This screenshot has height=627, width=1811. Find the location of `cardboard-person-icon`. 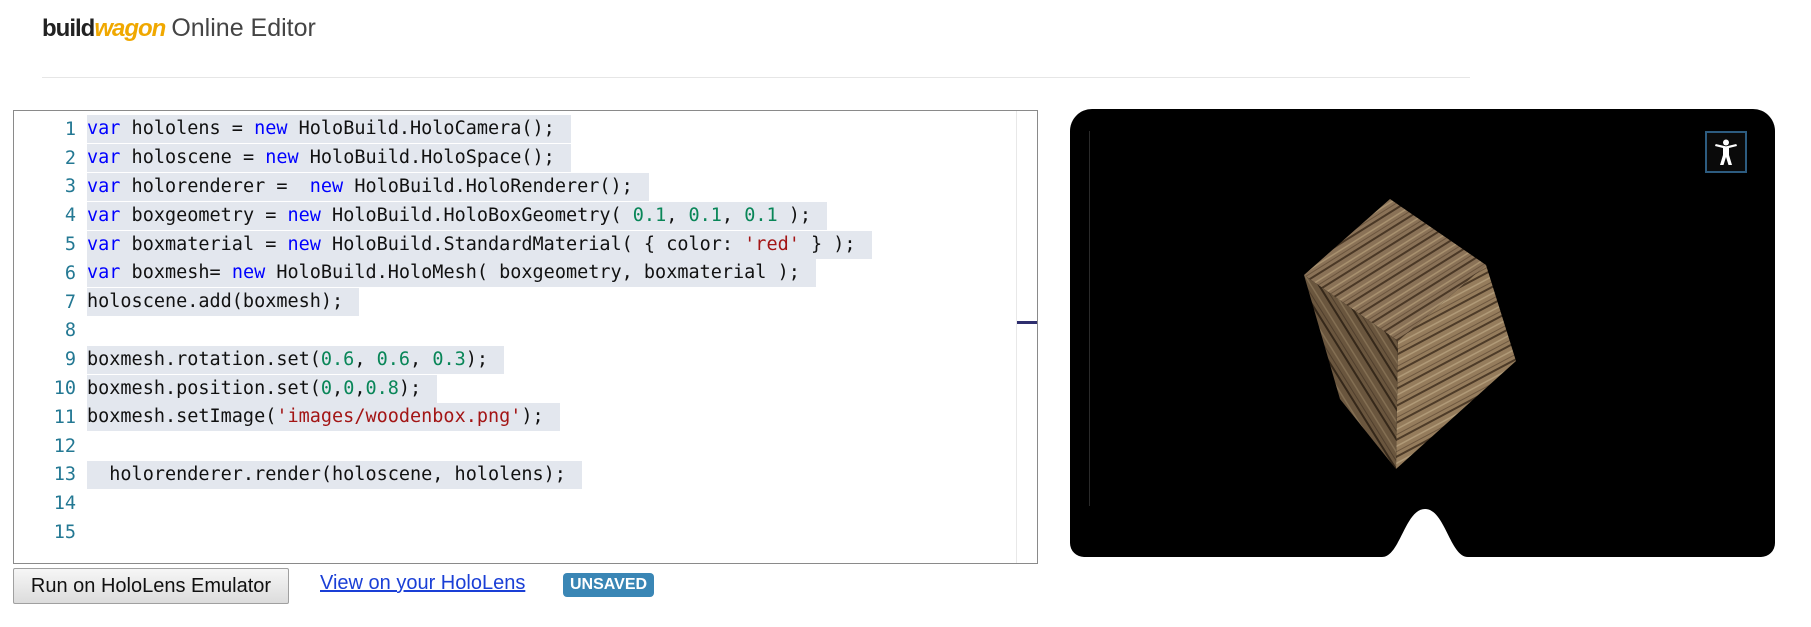

cardboard-person-icon is located at coordinates (1726, 152).